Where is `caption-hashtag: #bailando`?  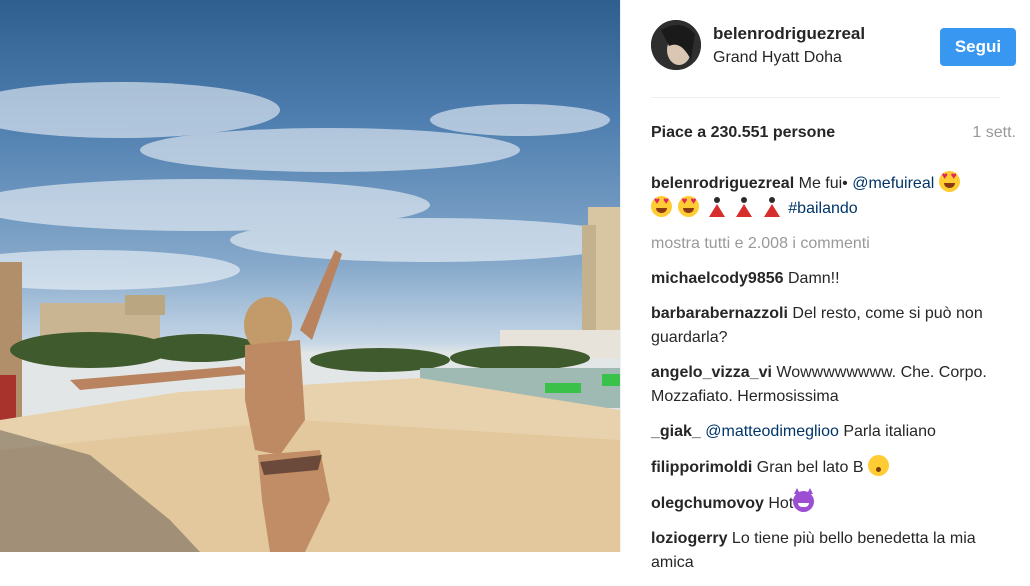
caption-hashtag: #bailando is located at coordinates (822, 208).